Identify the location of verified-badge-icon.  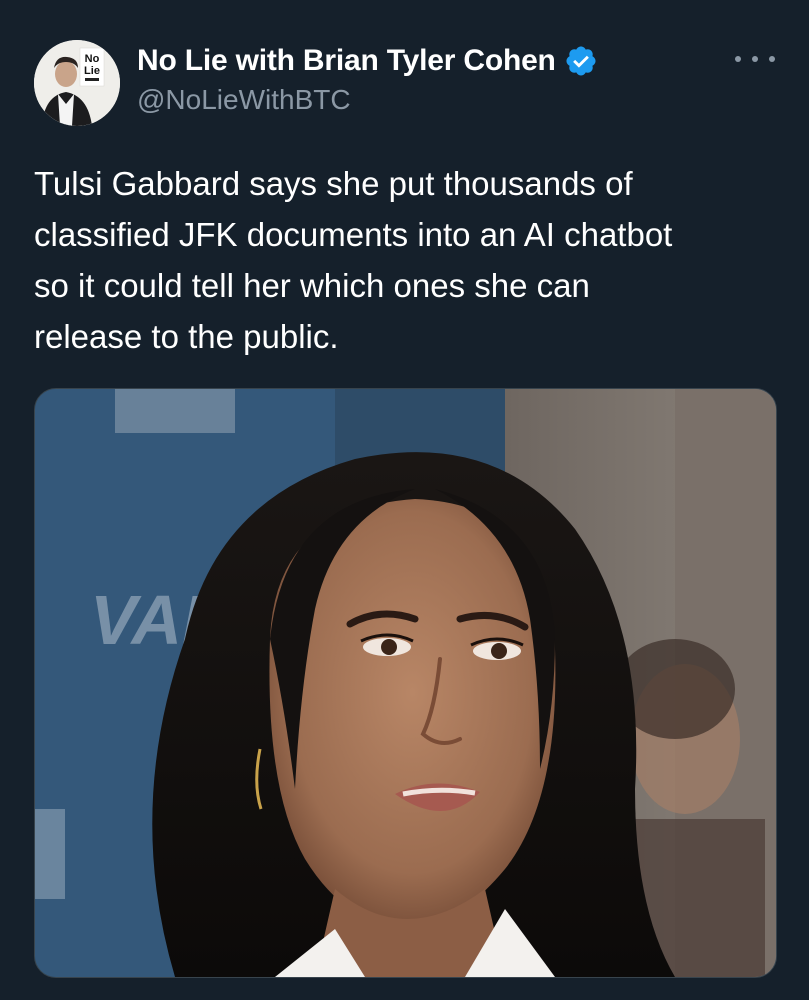
(581, 61).